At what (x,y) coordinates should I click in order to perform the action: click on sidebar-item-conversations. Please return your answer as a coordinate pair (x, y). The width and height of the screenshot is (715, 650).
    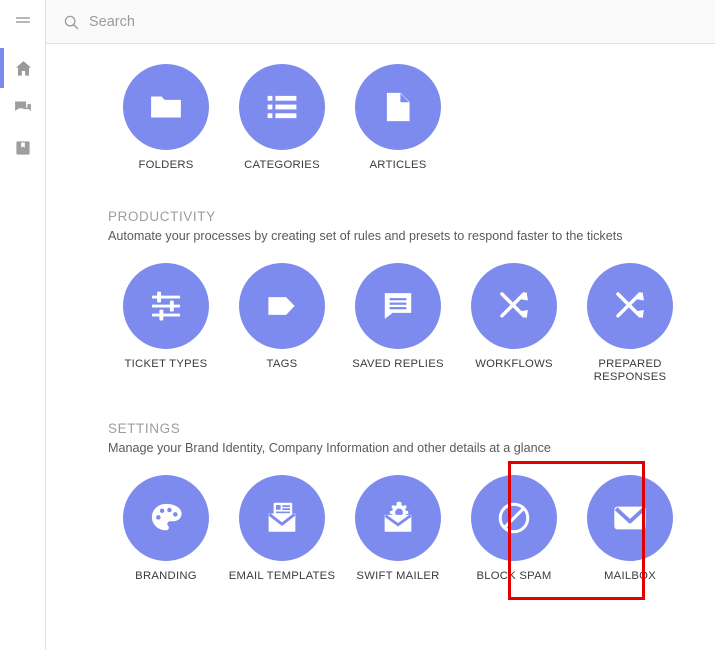
    Looking at the image, I should click on (23, 108).